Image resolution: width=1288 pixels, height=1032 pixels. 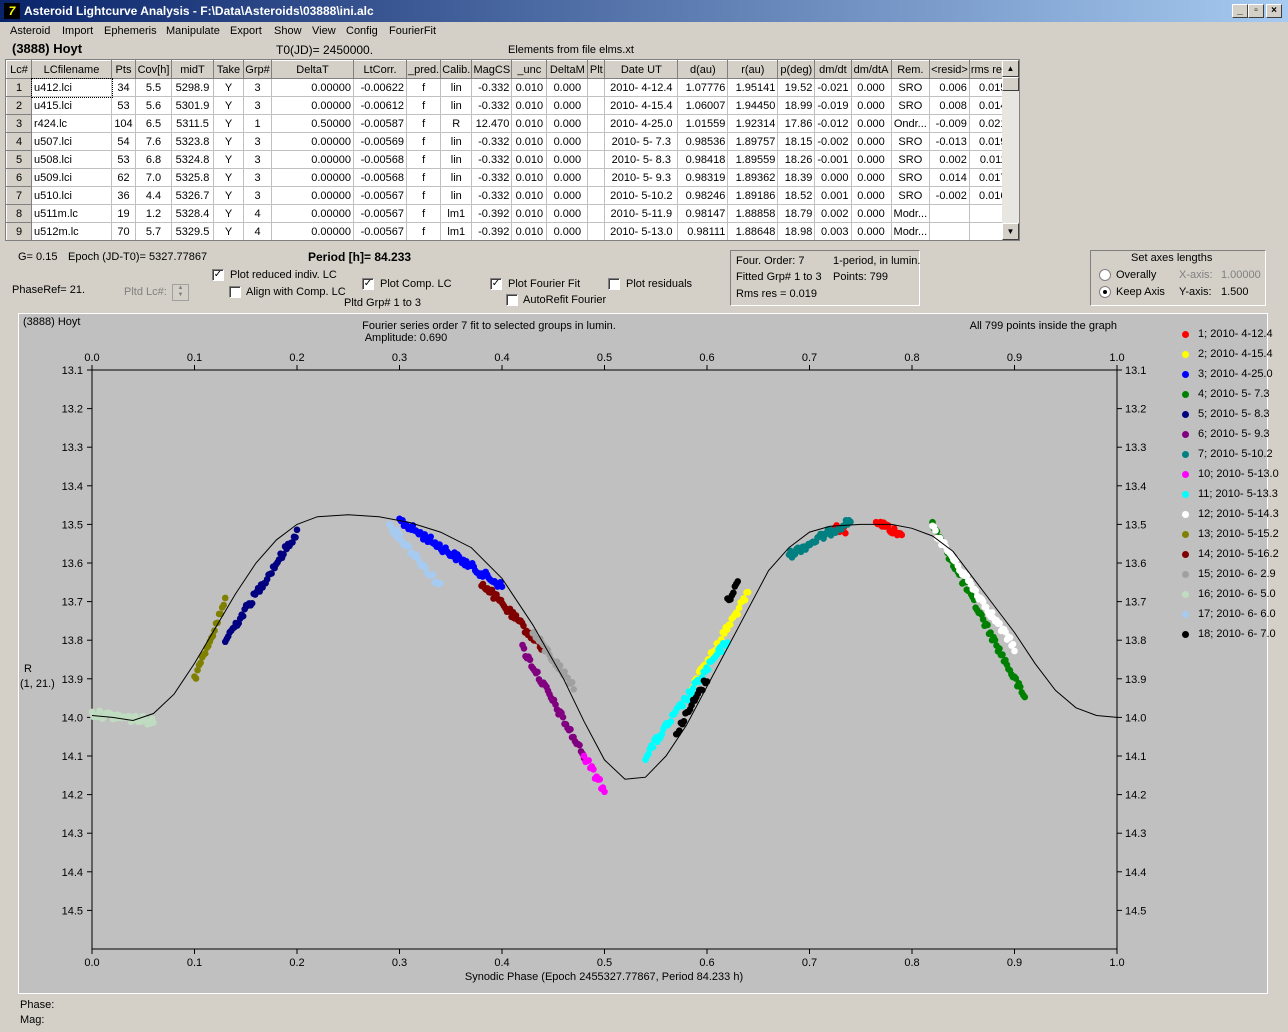 What do you see at coordinates (833, 123) in the screenshot?
I see `table-cell: -0.012` at bounding box center [833, 123].